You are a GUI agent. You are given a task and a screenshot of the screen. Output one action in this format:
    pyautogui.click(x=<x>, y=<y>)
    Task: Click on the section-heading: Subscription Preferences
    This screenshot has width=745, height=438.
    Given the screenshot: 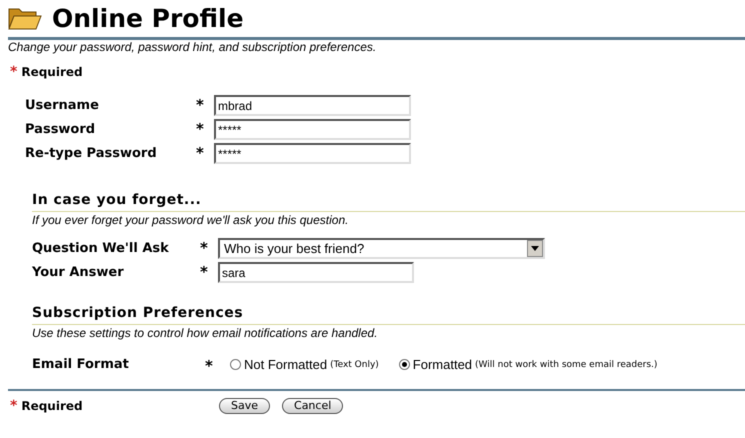 What is the action you would take?
    pyautogui.click(x=138, y=313)
    